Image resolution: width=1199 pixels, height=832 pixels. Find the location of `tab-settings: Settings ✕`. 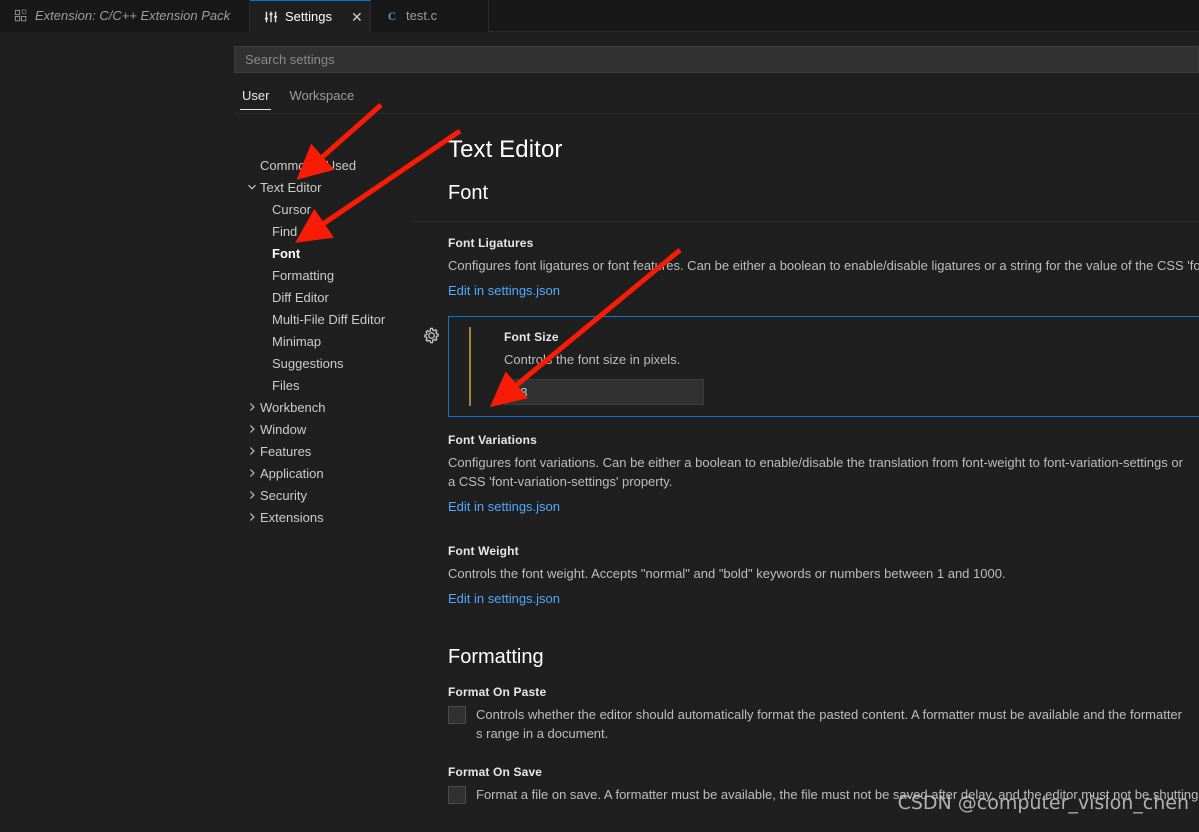

tab-settings: Settings ✕ is located at coordinates (310, 16).